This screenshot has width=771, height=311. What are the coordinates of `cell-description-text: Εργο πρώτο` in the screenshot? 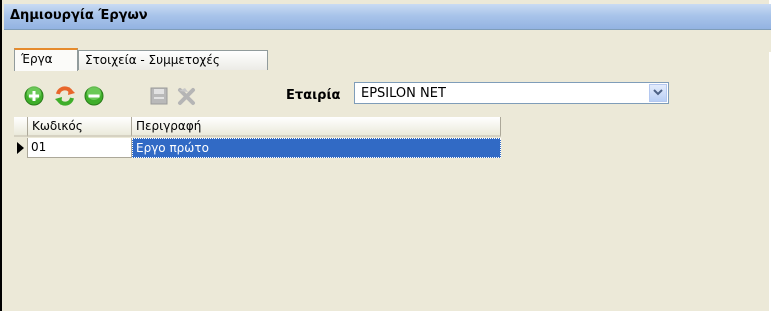 It's located at (172, 148).